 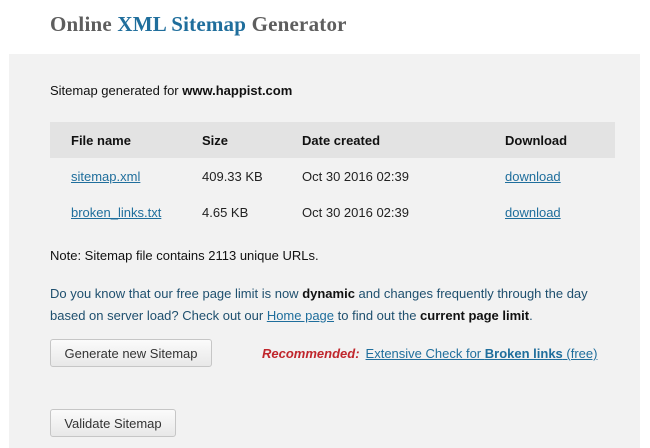 What do you see at coordinates (126, 140) in the screenshot?
I see `header-file-name: File name` at bounding box center [126, 140].